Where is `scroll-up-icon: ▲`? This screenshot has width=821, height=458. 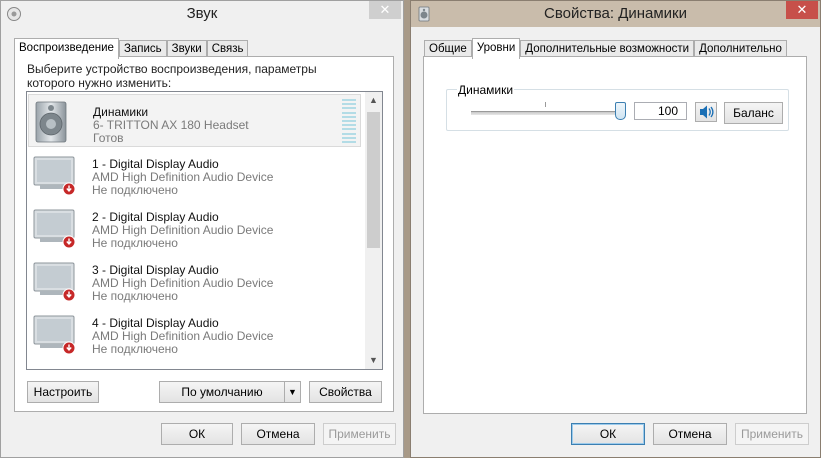 scroll-up-icon: ▲ is located at coordinates (373, 100).